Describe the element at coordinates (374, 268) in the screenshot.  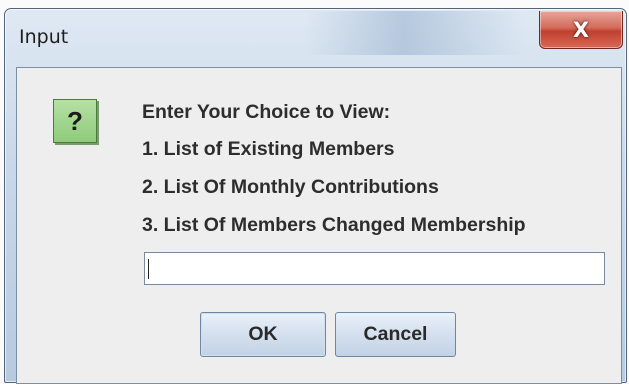
I see `choice-input` at that location.